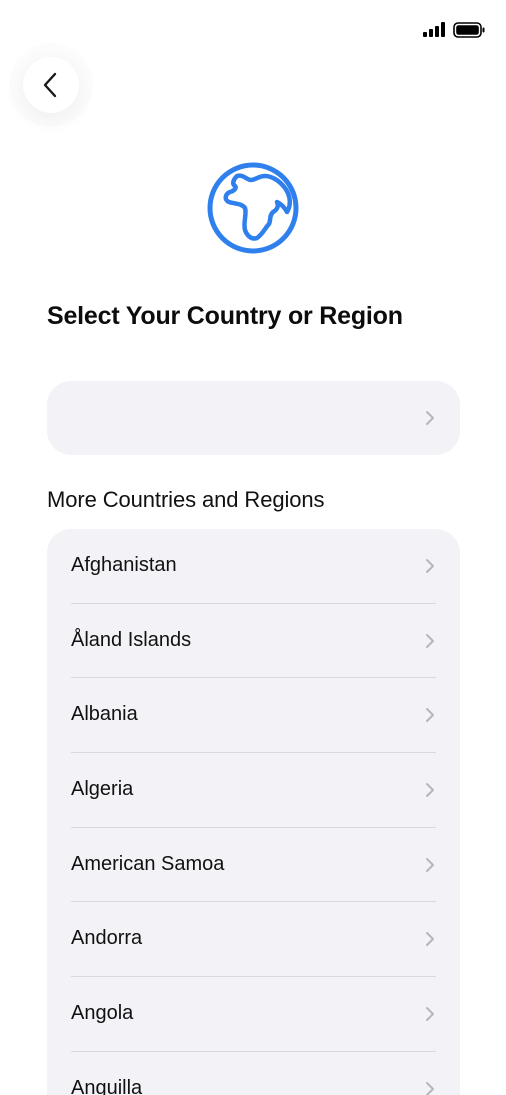  I want to click on suggested-country-row, so click(253, 418).